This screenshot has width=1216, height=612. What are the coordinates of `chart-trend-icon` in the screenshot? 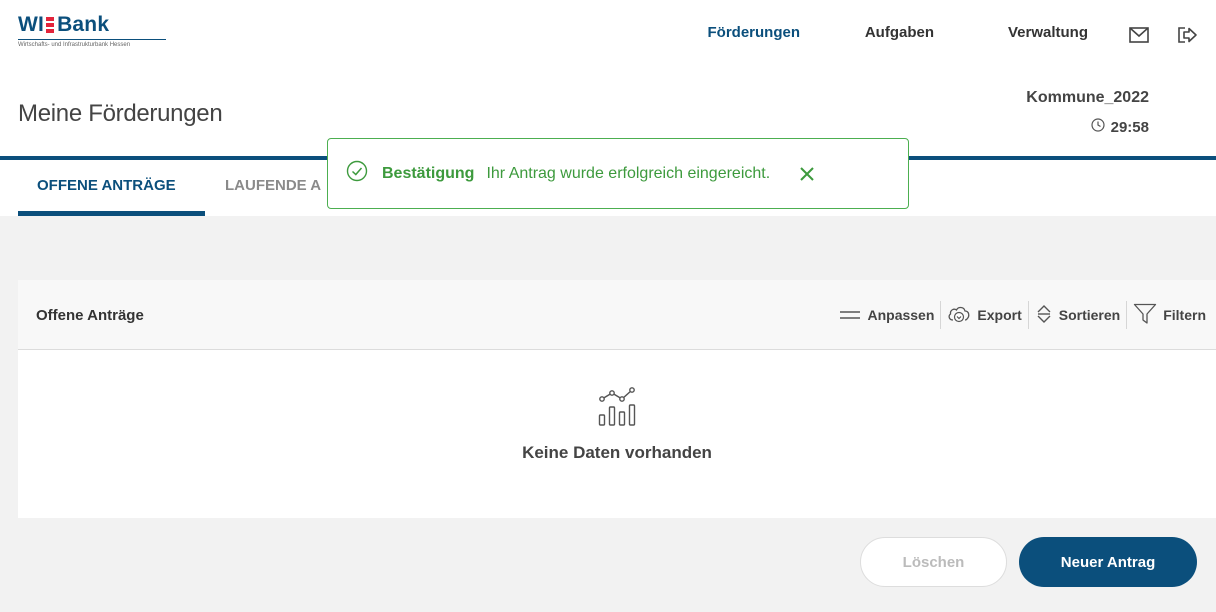 It's located at (617, 407).